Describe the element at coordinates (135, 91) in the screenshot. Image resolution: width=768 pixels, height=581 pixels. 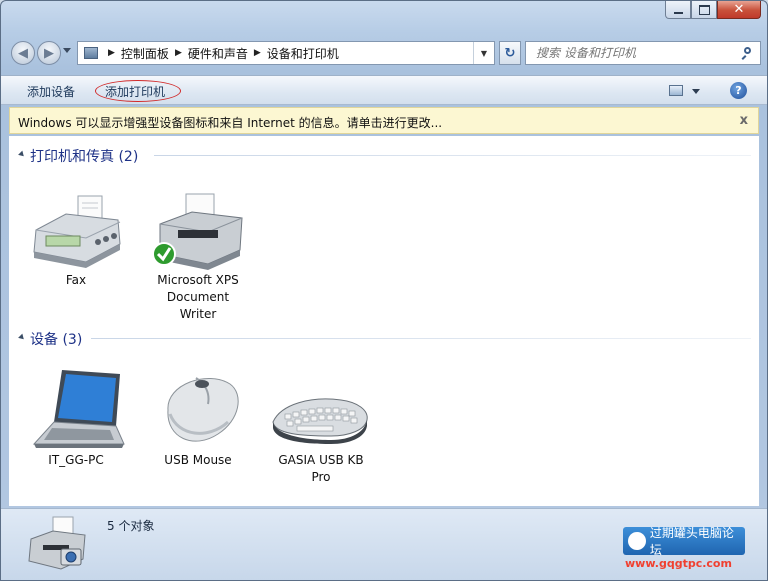
I see `add-printer-button: 添加打印机` at that location.